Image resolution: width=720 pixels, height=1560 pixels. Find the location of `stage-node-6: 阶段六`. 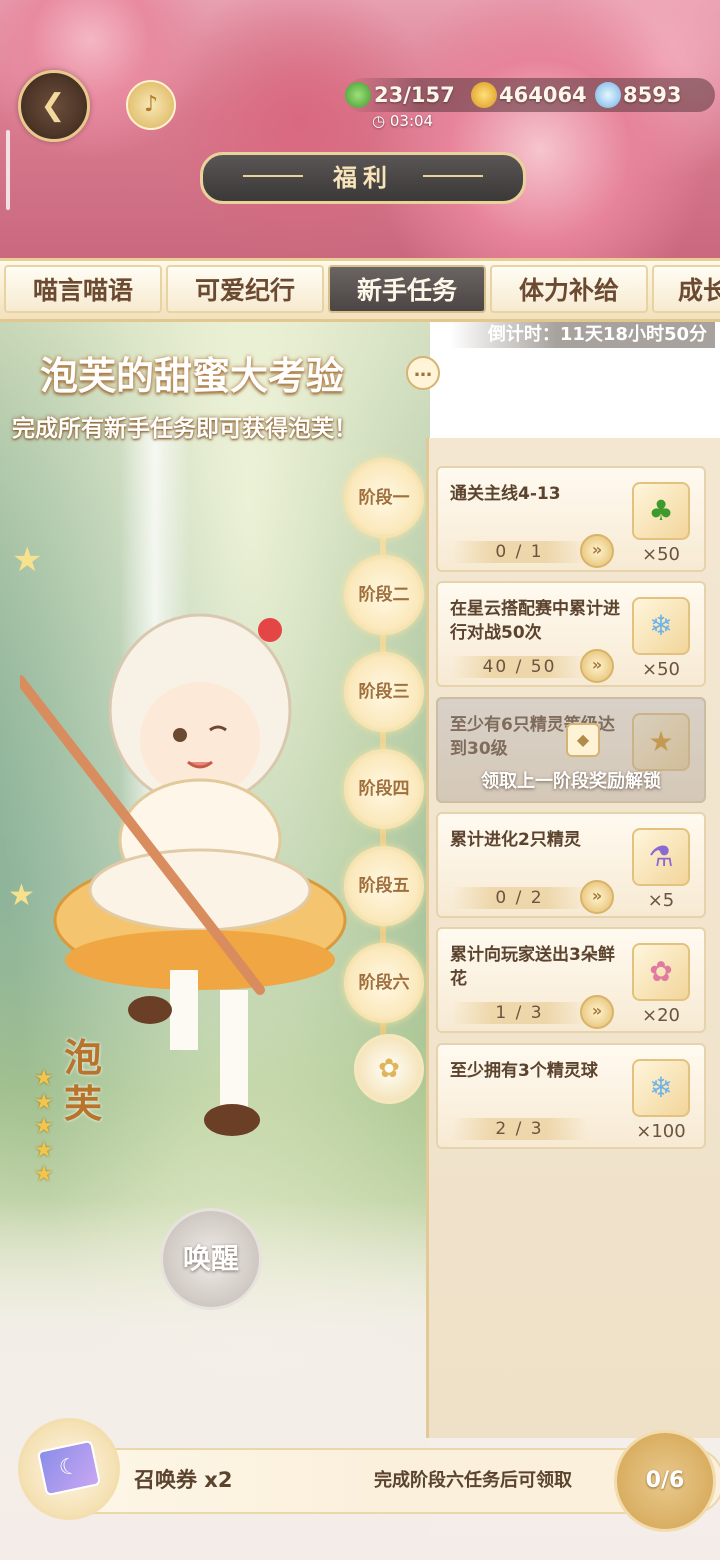

stage-node-6: 阶段六 is located at coordinates (384, 983).